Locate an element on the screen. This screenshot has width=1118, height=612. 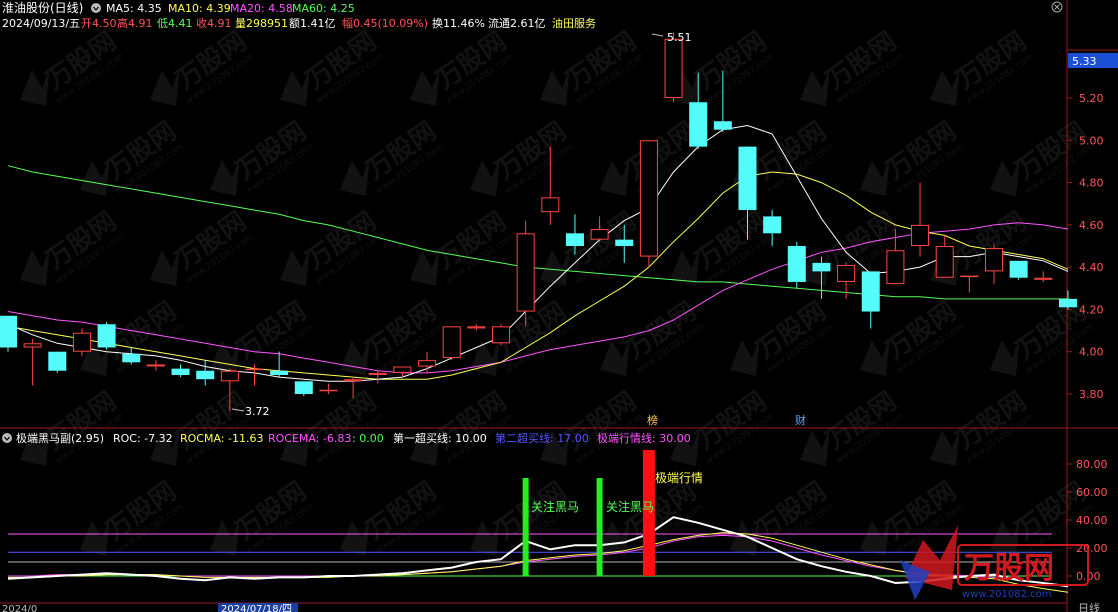
quote-turnover: 换11.46% is located at coordinates (458, 23).